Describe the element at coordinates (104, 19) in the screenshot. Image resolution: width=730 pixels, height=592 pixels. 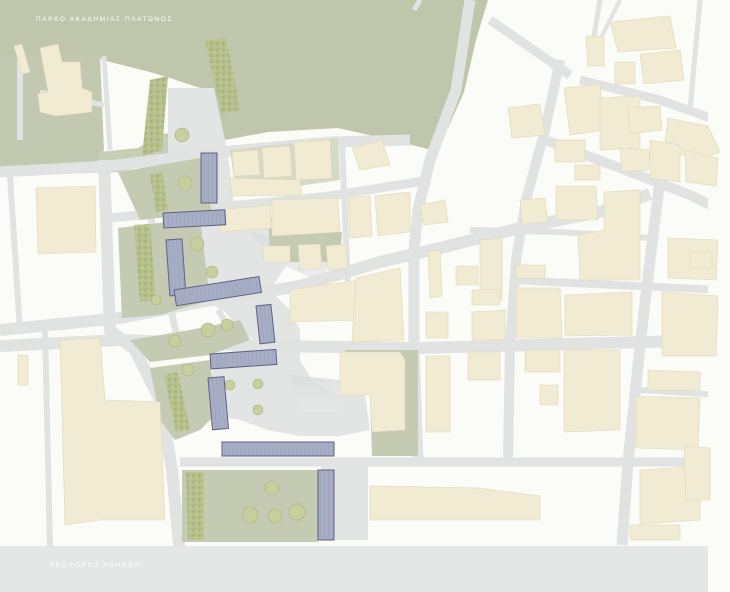
I see `park-label: ΠΑΡΚΟ ΑΚΑΔΗΜΙΑΣ ΠΛΑΤΩΝΟΣ` at that location.